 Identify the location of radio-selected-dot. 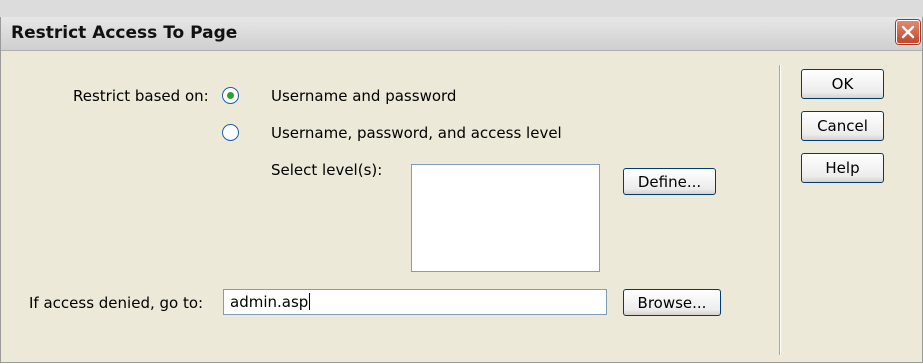
(230, 95).